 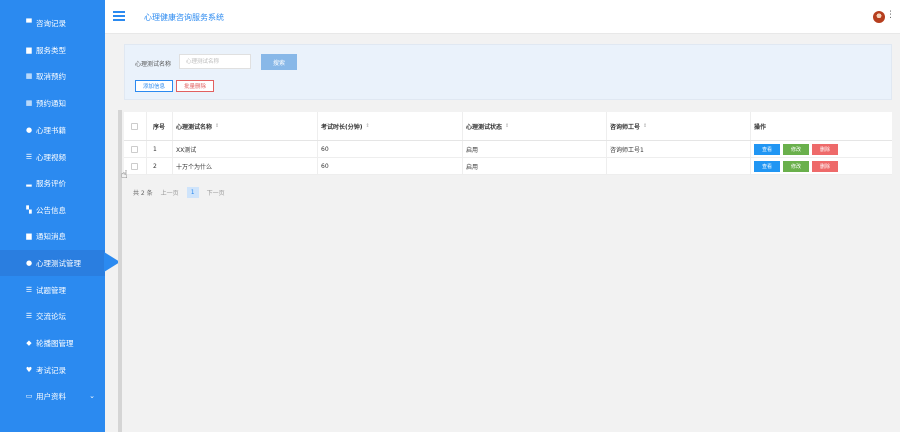 I want to click on thumb-icon: ◆, so click(x=29, y=343).